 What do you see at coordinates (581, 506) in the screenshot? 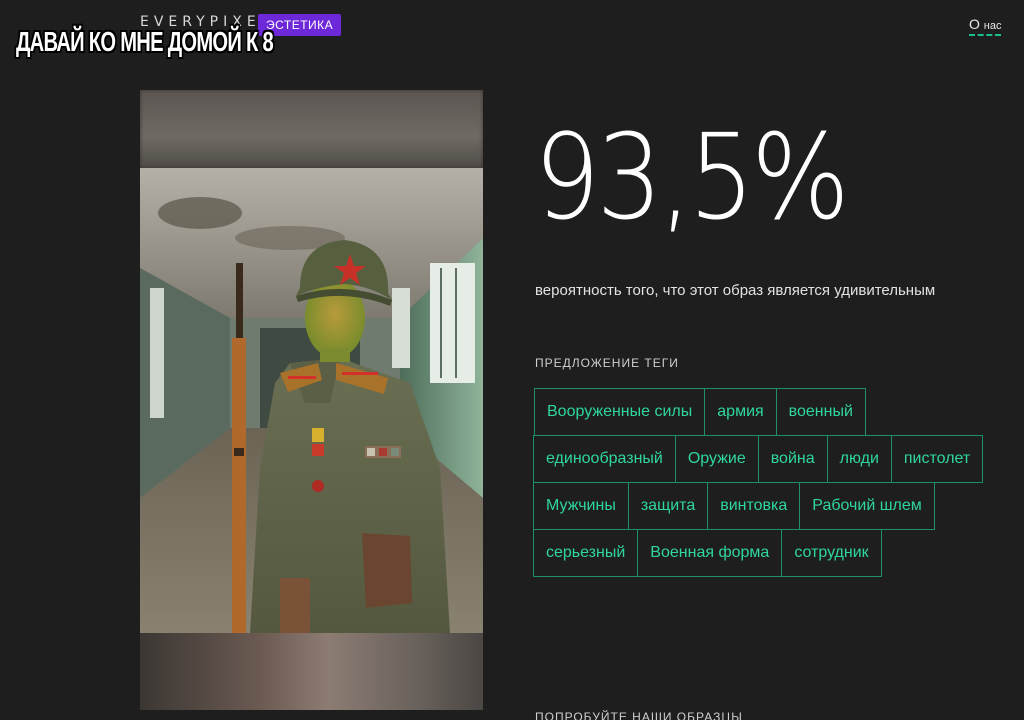
I see `tag-chip: Мужчины` at bounding box center [581, 506].